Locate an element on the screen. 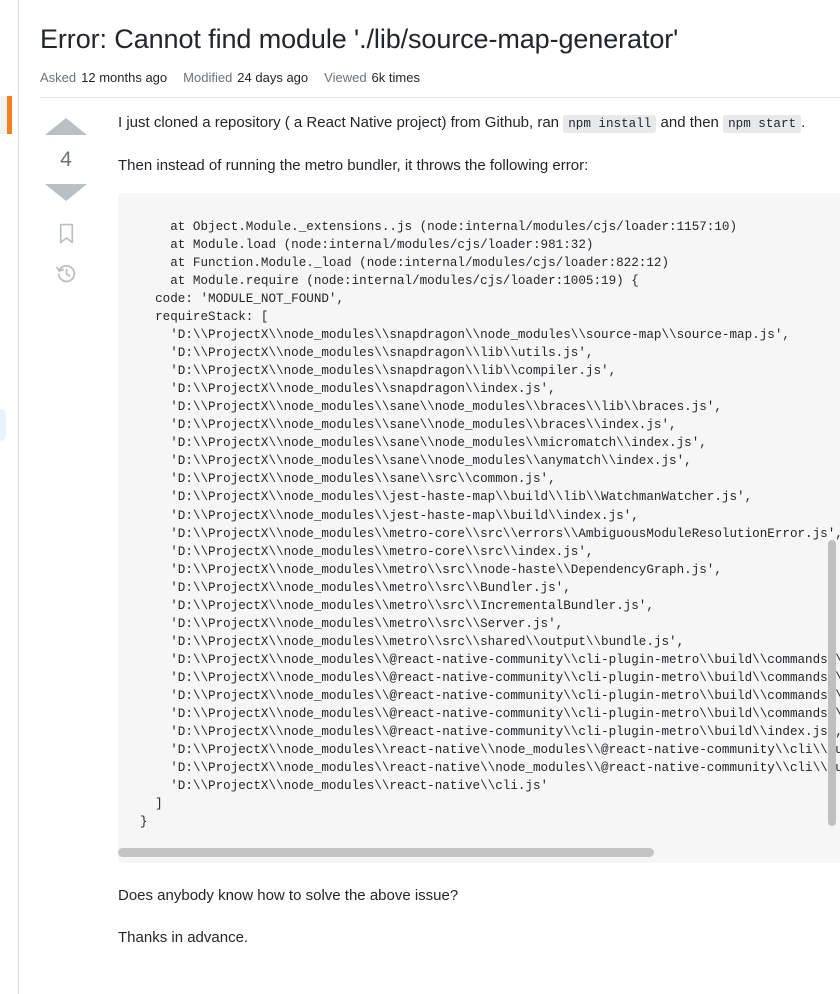  inline-code-npm-start: npm start is located at coordinates (762, 124).